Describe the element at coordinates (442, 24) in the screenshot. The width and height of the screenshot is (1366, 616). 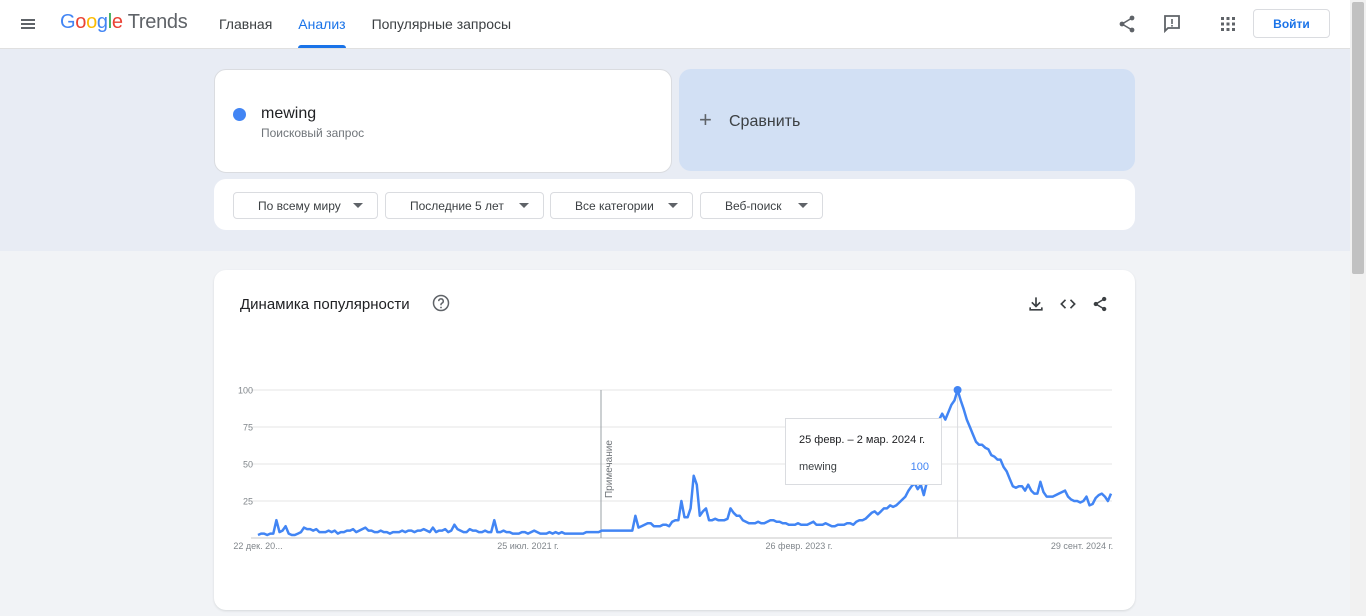
I see `nav-trending: Популярные запросы` at that location.